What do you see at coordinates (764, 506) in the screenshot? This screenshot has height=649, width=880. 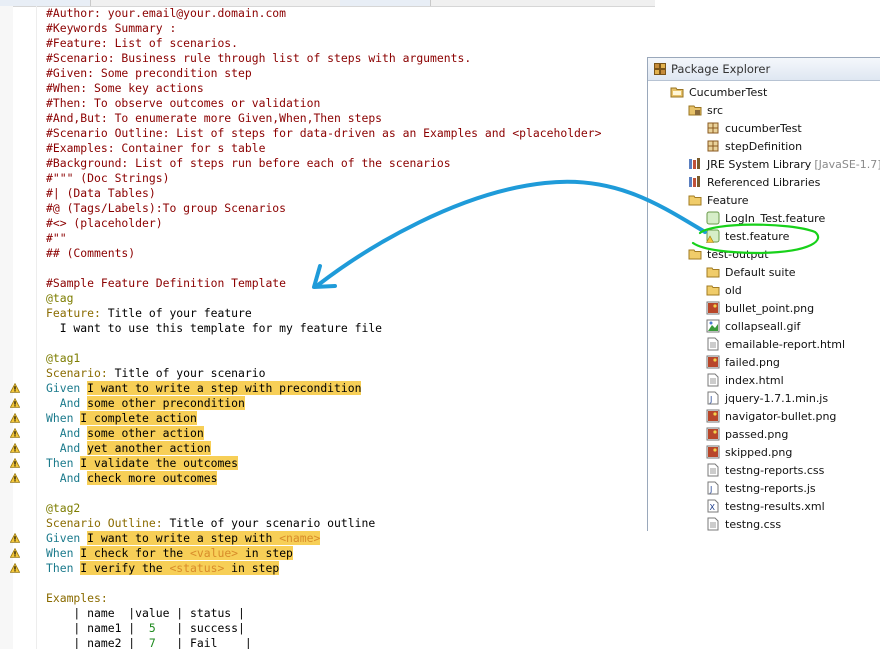 I see `tree-item: Xtestng-results.xml` at bounding box center [764, 506].